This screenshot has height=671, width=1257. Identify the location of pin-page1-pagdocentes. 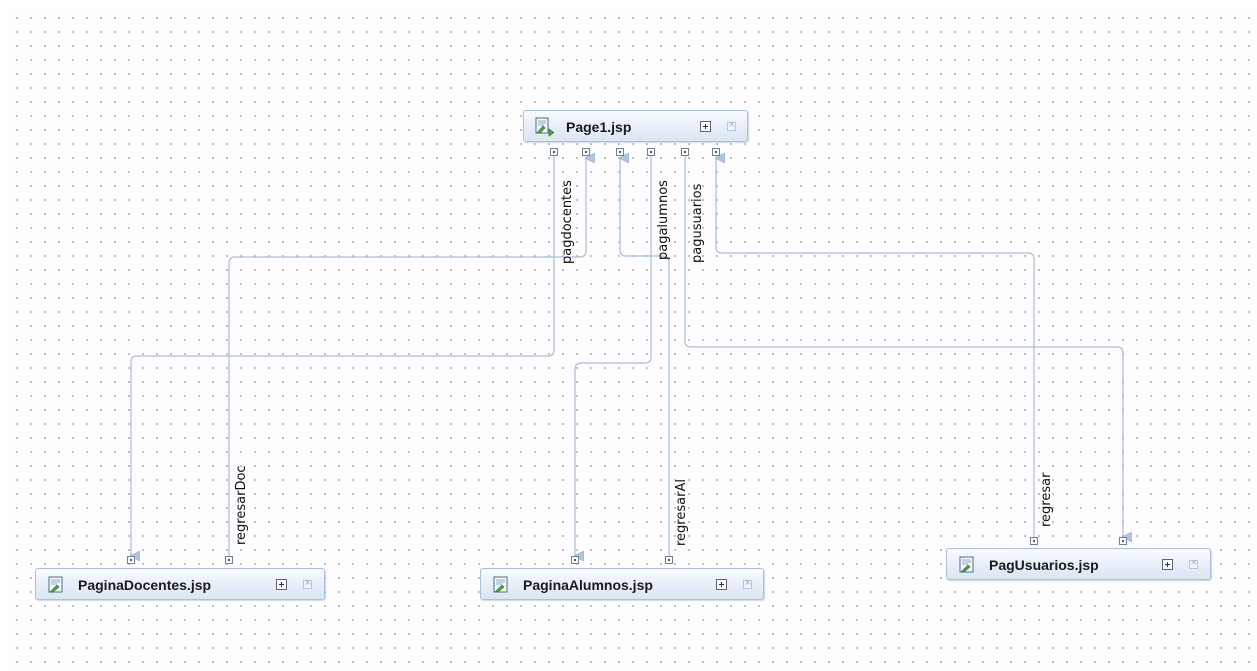
(554, 152).